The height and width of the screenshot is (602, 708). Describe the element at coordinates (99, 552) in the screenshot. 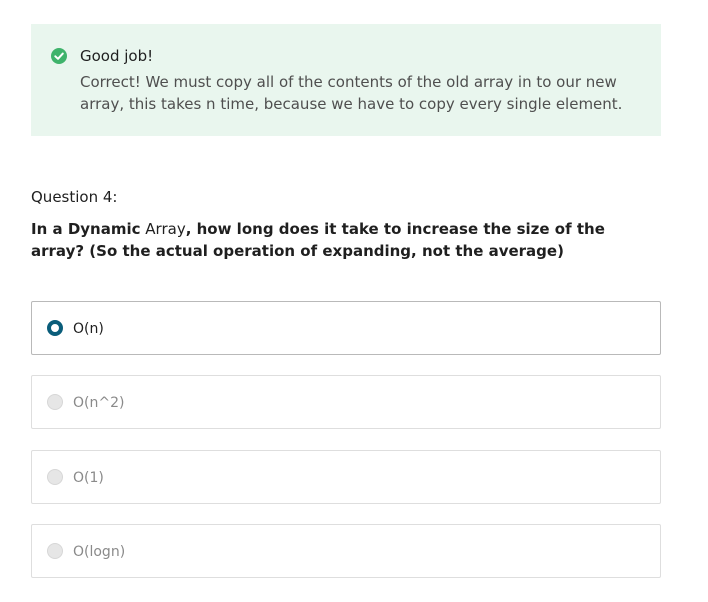

I see `answer-option-label: O(logn)` at that location.